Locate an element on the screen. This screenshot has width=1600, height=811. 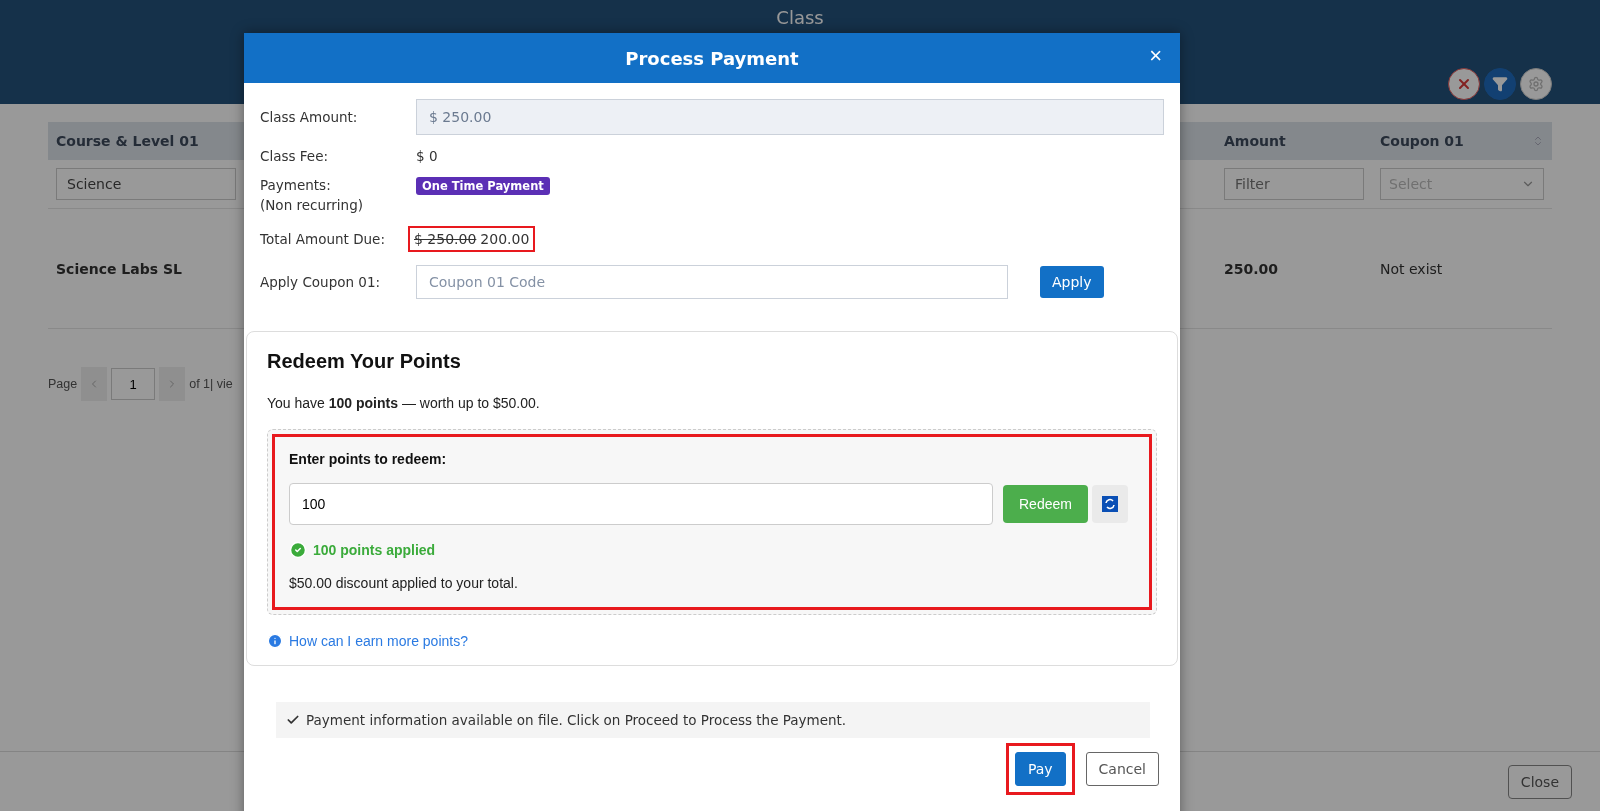
table-cell: 250.00 is located at coordinates (1294, 269).